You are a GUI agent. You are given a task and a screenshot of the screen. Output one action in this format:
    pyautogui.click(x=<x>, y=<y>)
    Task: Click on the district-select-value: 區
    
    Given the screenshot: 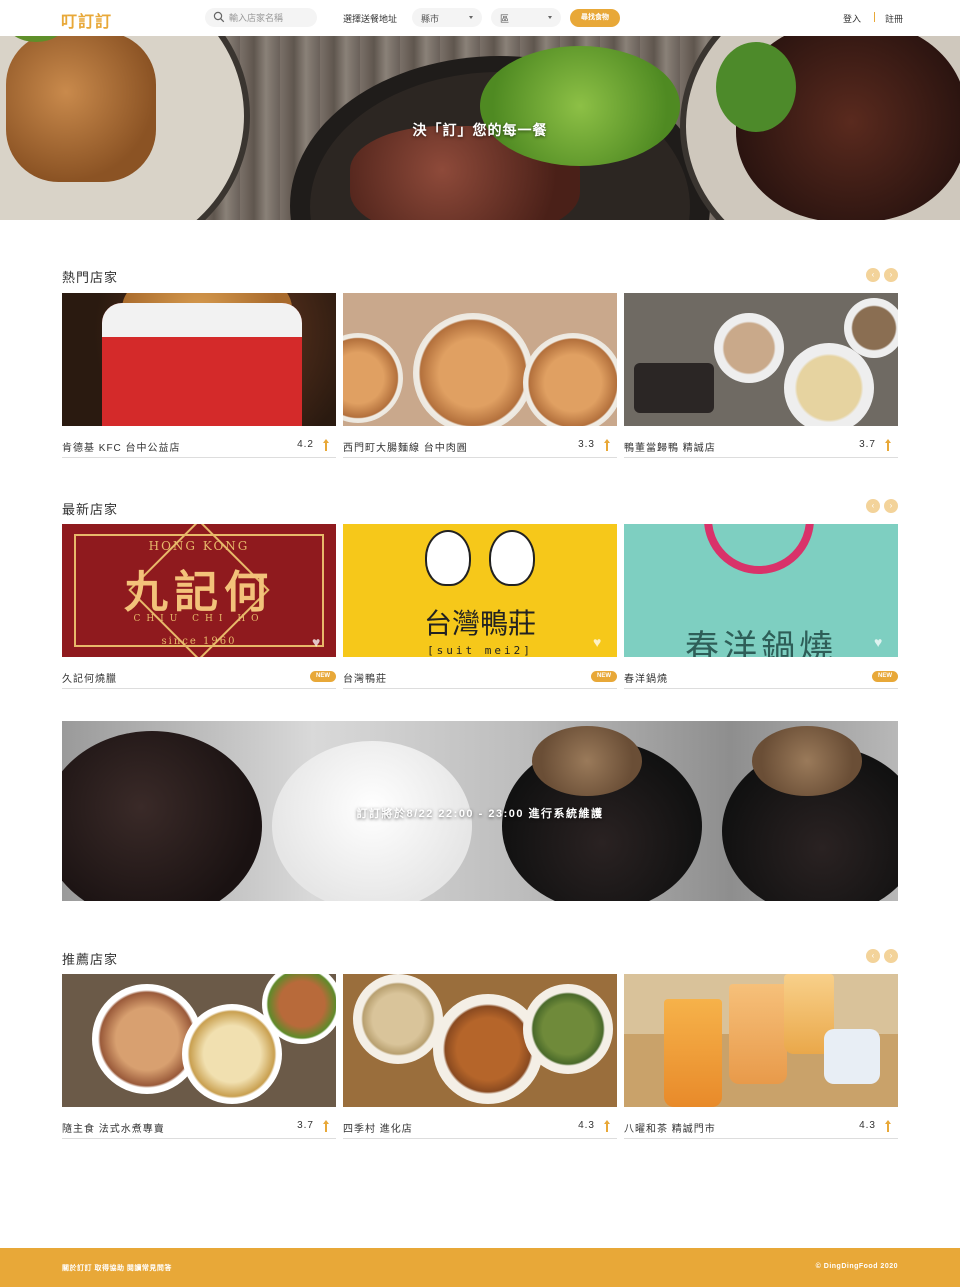 What is the action you would take?
    pyautogui.click(x=505, y=19)
    